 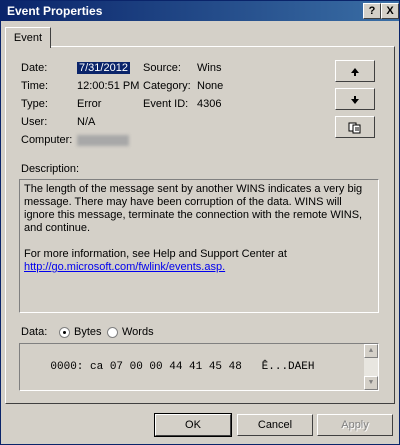 I want to click on ok-button: OK, so click(x=193, y=425).